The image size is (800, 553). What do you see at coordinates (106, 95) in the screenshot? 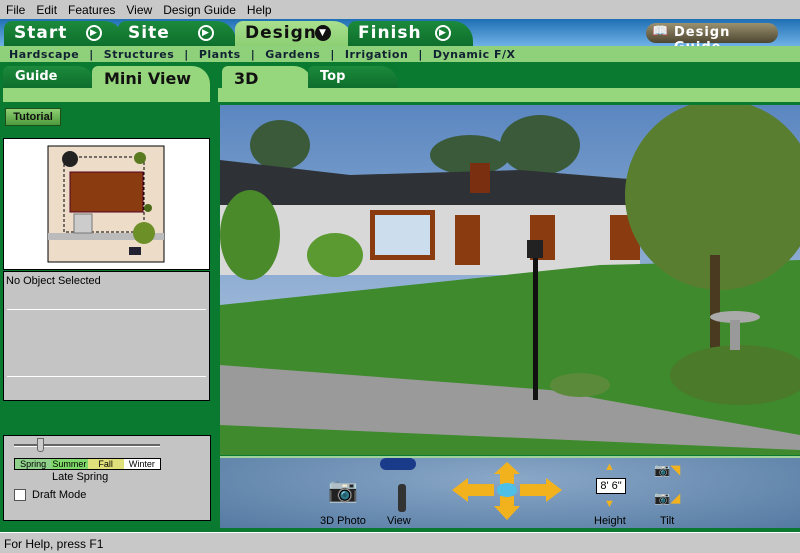
I see `left-tab-strip` at bounding box center [106, 95].